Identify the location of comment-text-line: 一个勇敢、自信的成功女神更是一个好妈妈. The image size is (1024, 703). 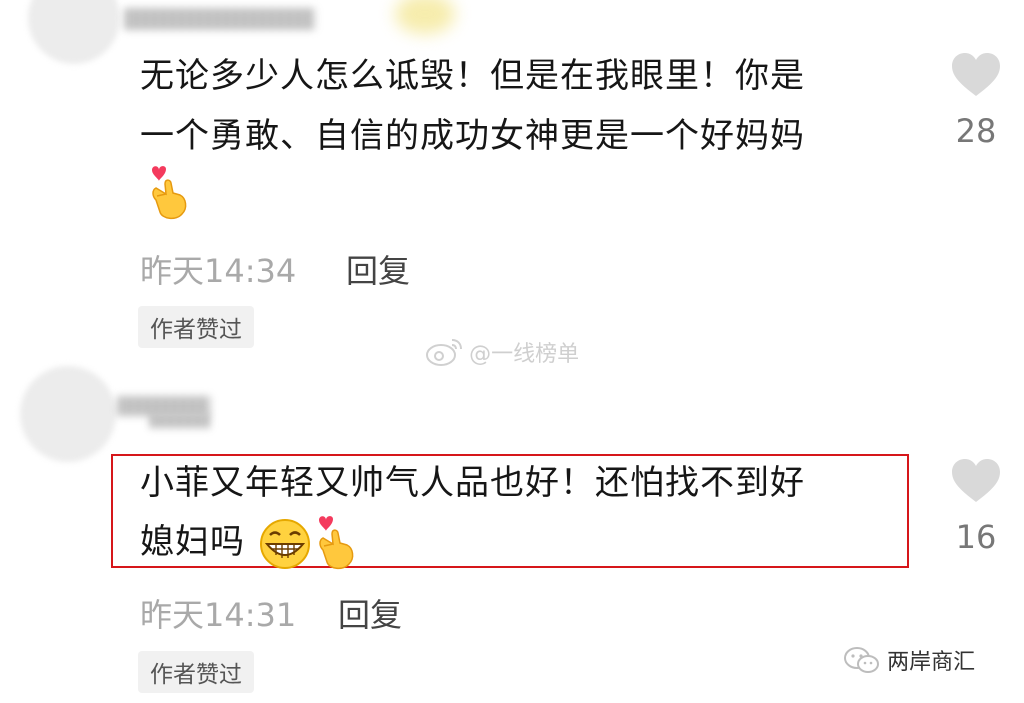
(472, 136).